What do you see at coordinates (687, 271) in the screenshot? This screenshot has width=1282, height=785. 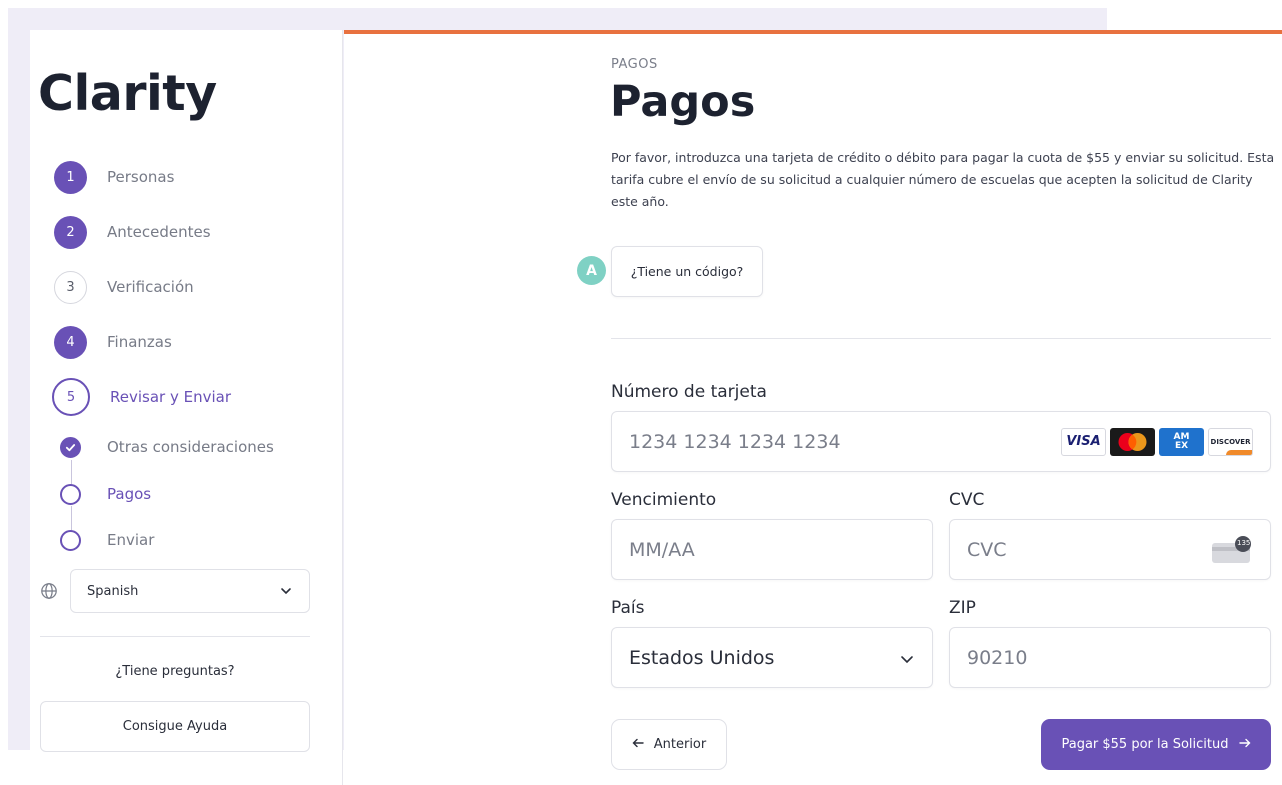 I see `promo-code-button: ¿Tiene un código?` at bounding box center [687, 271].